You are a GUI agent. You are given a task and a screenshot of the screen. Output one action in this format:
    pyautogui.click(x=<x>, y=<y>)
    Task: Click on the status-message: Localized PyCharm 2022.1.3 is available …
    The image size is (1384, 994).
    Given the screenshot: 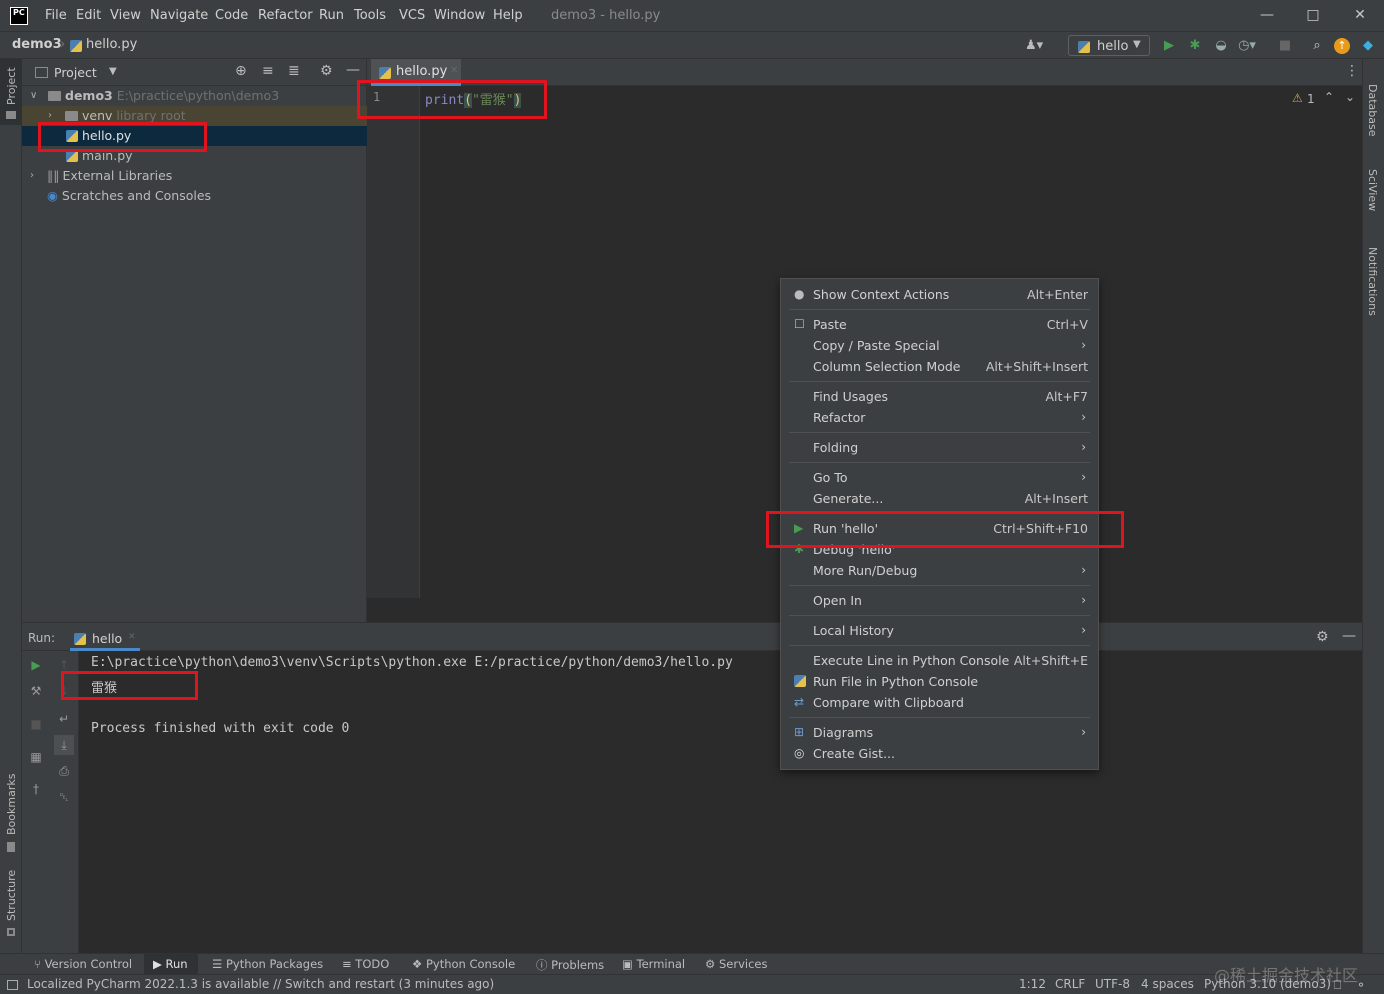 What is the action you would take?
    pyautogui.click(x=260, y=984)
    